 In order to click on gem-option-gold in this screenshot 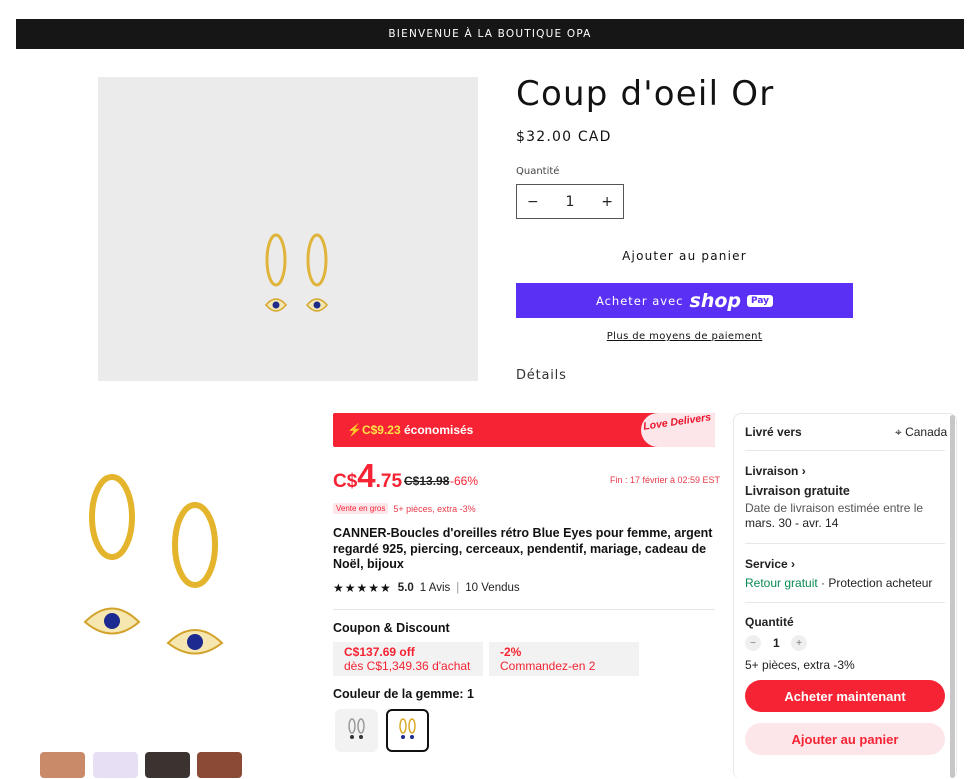, I will do `click(407, 730)`.